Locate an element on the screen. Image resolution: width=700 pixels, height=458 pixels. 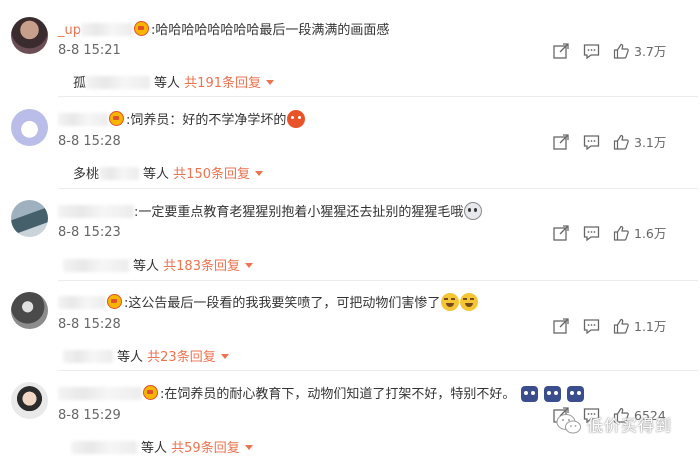
comment-text: :一定要重点教育老猩猩别抱着小猩猩还去扯别的猩猩毛哦 is located at coordinates (299, 212).